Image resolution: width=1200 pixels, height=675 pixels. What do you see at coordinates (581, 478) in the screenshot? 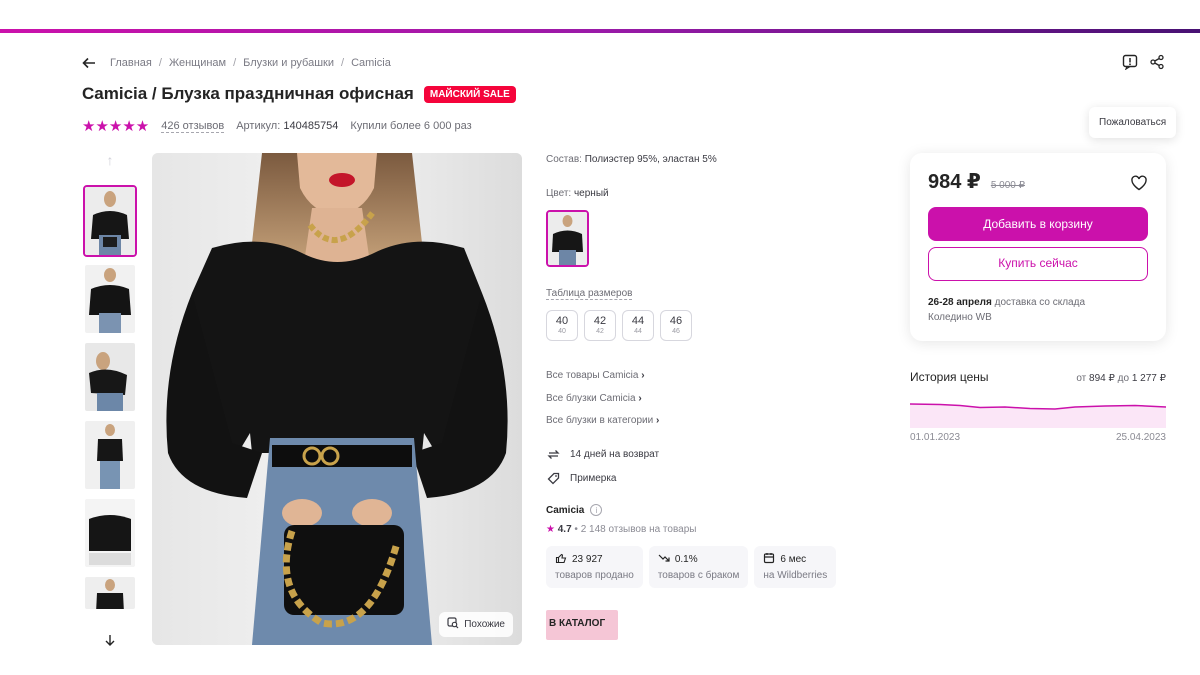
I see `fitting-option: Примерка` at bounding box center [581, 478].